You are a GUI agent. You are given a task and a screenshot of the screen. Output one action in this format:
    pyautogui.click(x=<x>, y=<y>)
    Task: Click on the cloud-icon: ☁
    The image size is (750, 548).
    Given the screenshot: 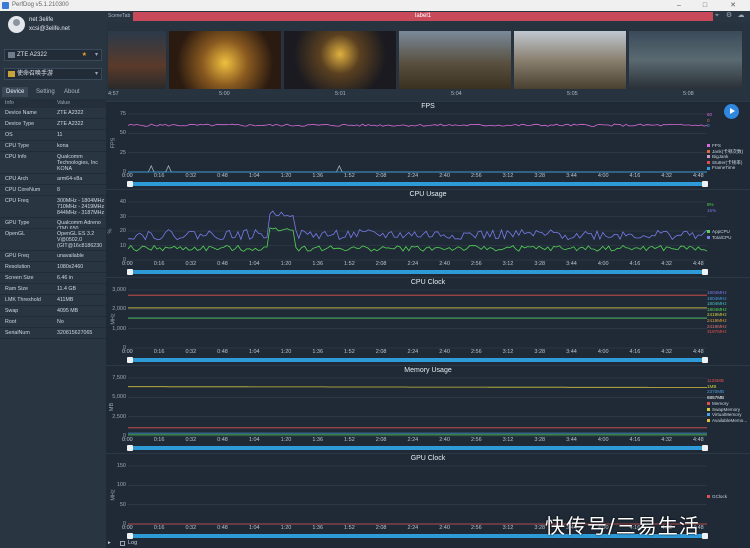 What is the action you would take?
    pyautogui.click(x=741, y=16)
    